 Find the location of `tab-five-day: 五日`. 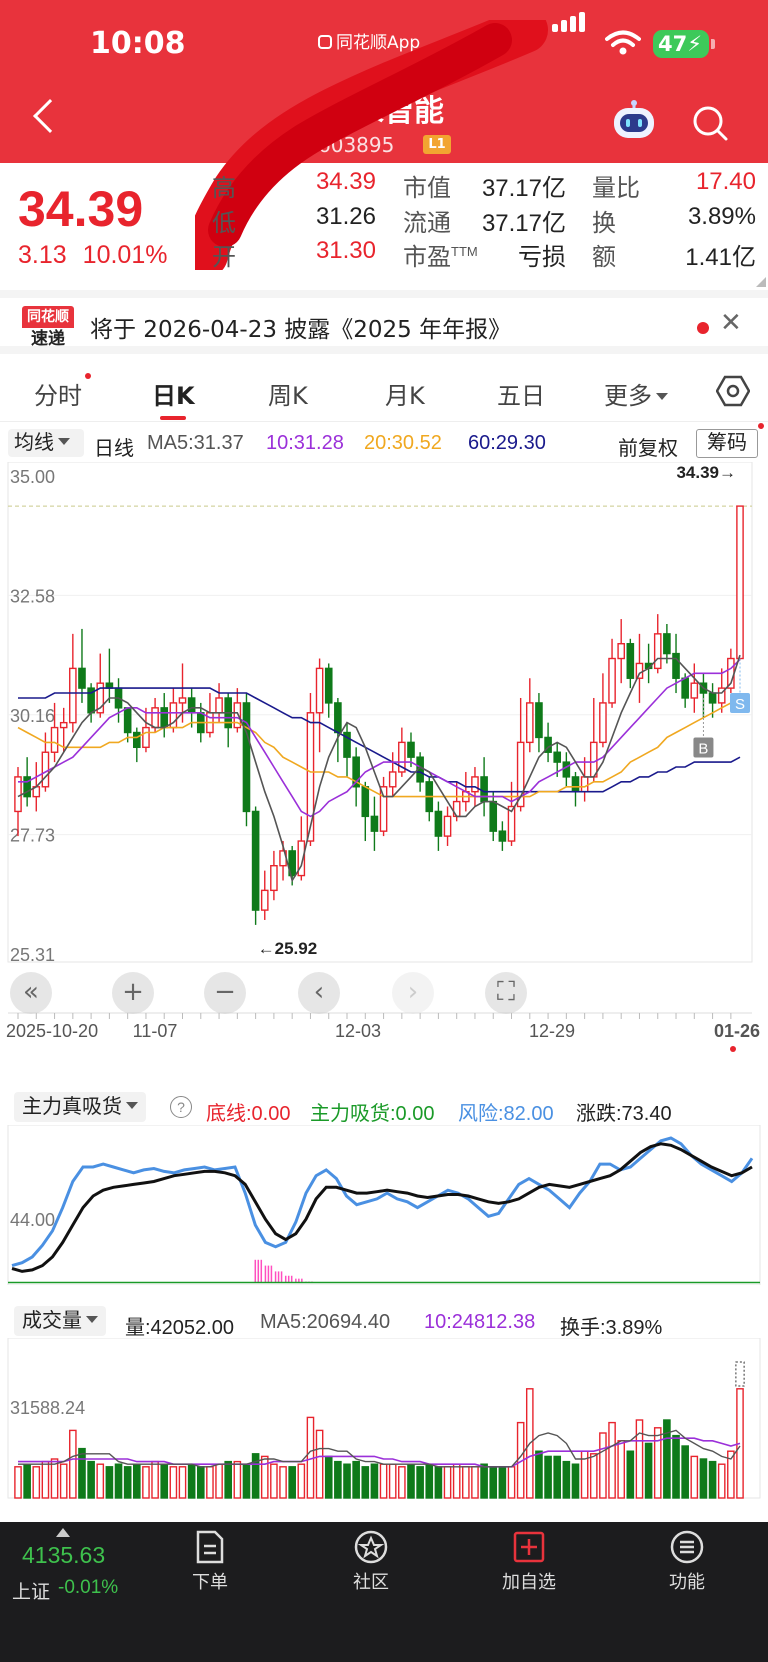

tab-five-day: 五日 is located at coordinates (521, 393).